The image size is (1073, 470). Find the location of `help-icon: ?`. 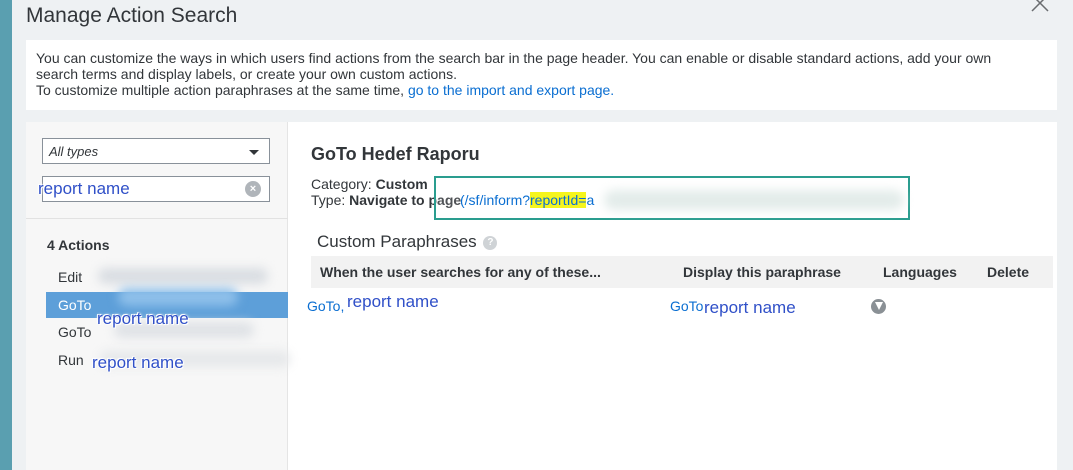

help-icon: ? is located at coordinates (490, 242).